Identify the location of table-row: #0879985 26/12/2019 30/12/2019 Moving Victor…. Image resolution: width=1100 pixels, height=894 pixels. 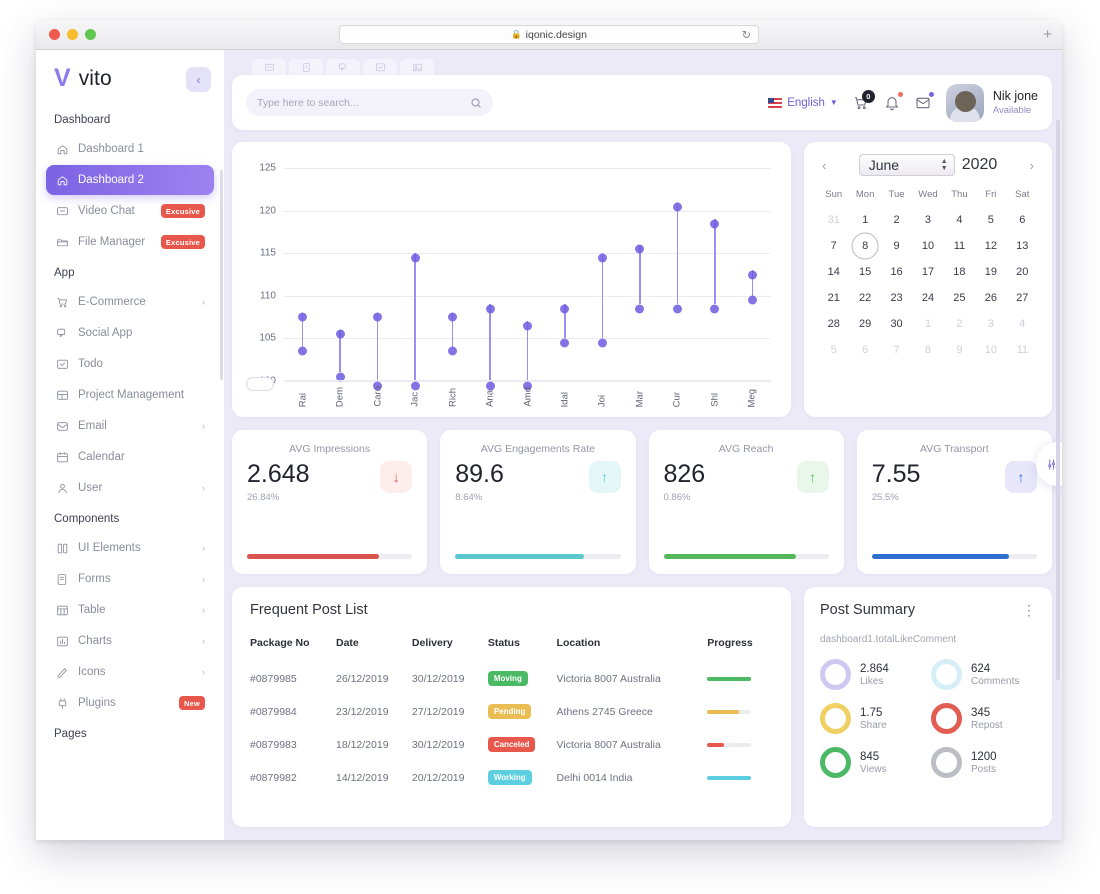
(511, 678).